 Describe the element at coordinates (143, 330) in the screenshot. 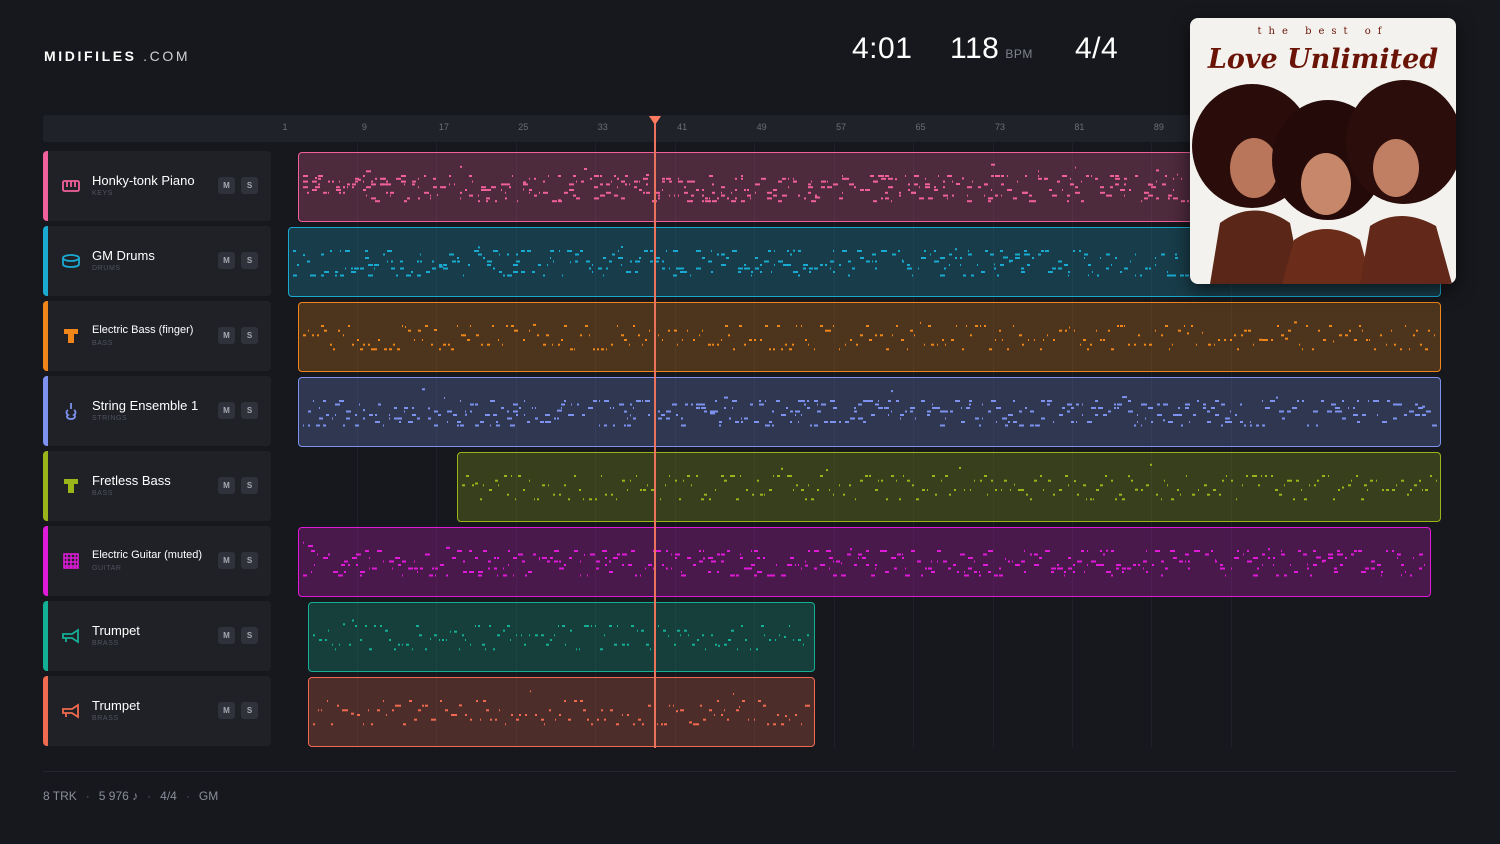

I see `track-name: Electric Bass (finger)` at that location.